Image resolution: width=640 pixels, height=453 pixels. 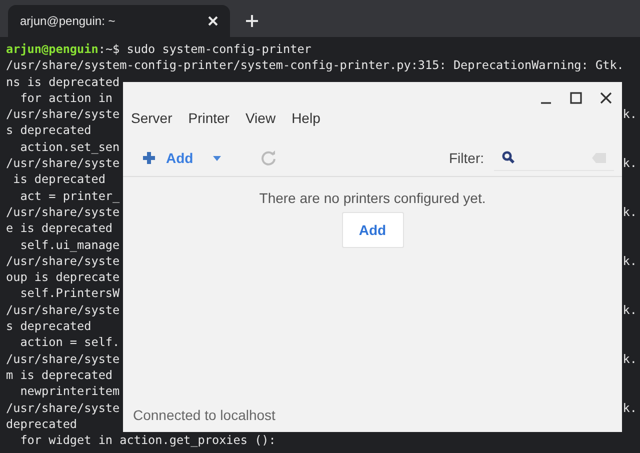 What do you see at coordinates (306, 118) in the screenshot?
I see `menu-item: Help` at bounding box center [306, 118].